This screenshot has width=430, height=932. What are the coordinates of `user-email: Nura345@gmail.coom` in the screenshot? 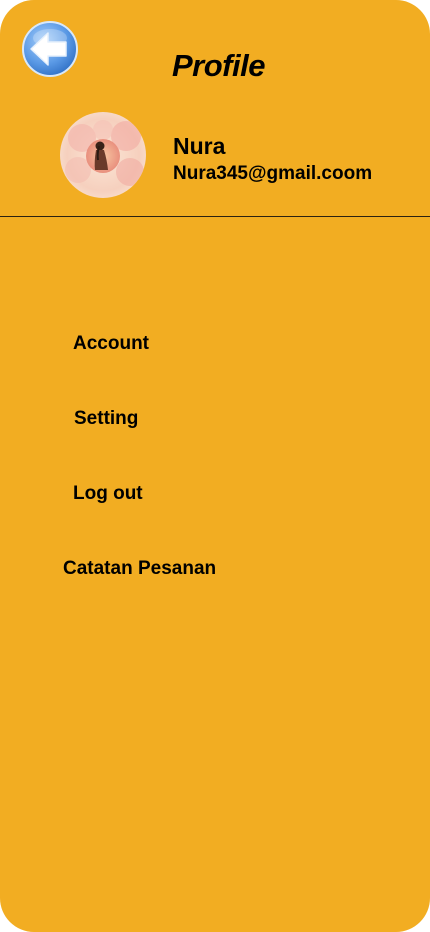 It's located at (273, 173).